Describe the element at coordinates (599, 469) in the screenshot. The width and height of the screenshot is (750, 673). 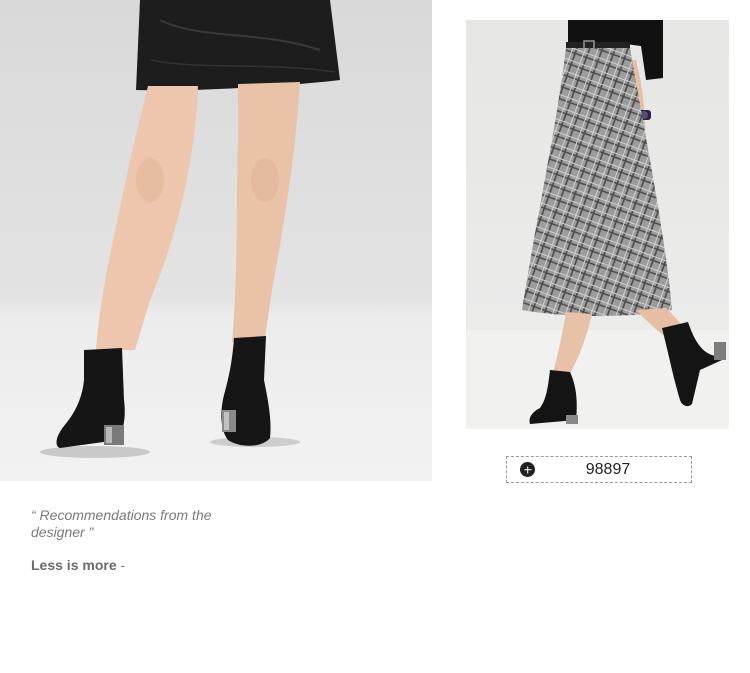
I see `sku-tag: 98897` at that location.